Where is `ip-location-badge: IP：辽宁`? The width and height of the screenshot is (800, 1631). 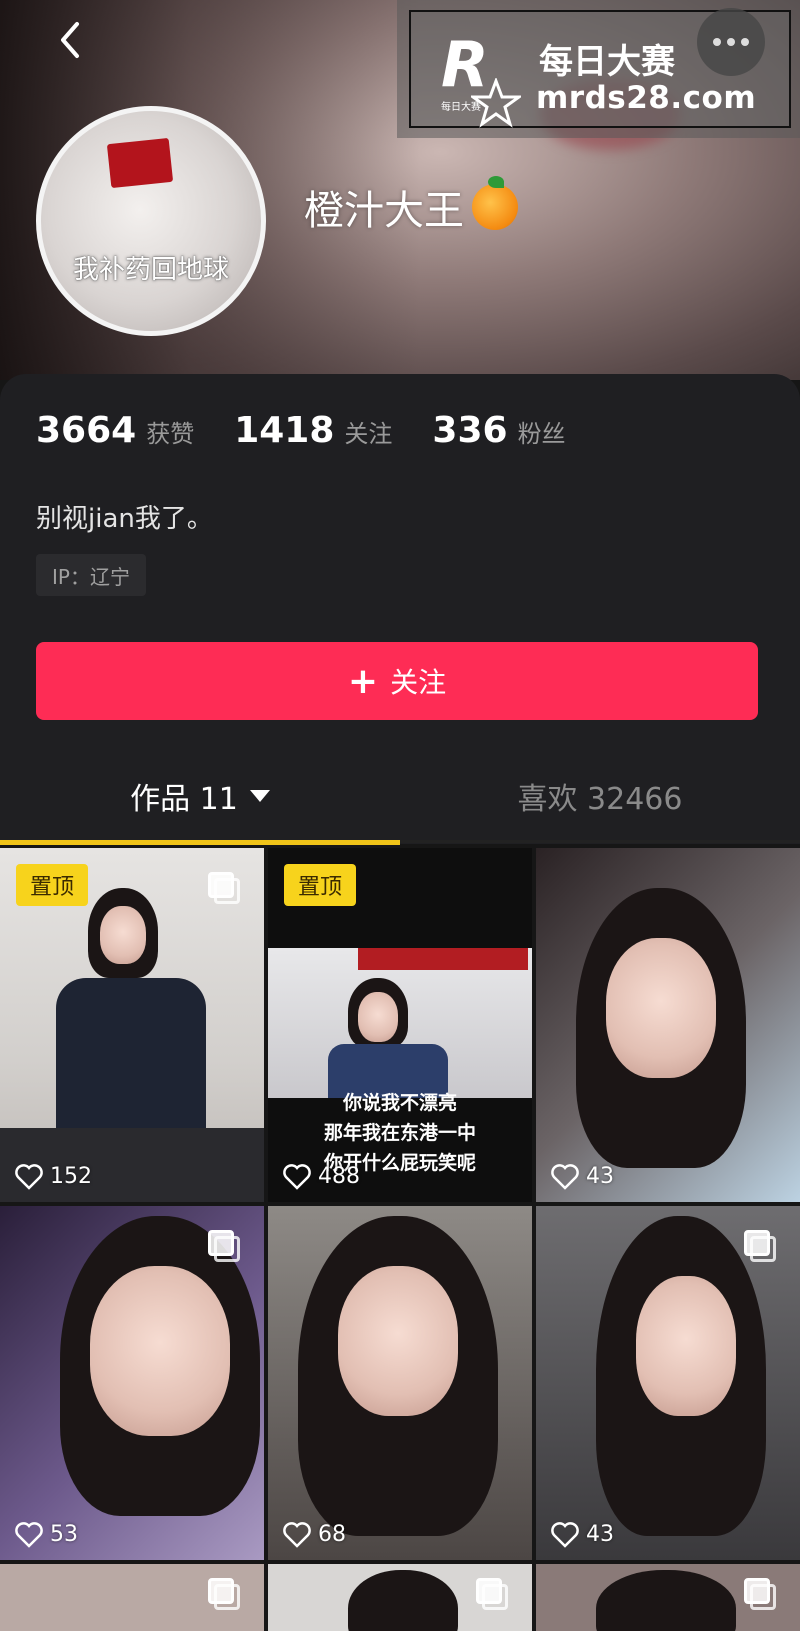 ip-location-badge: IP：辽宁 is located at coordinates (91, 575).